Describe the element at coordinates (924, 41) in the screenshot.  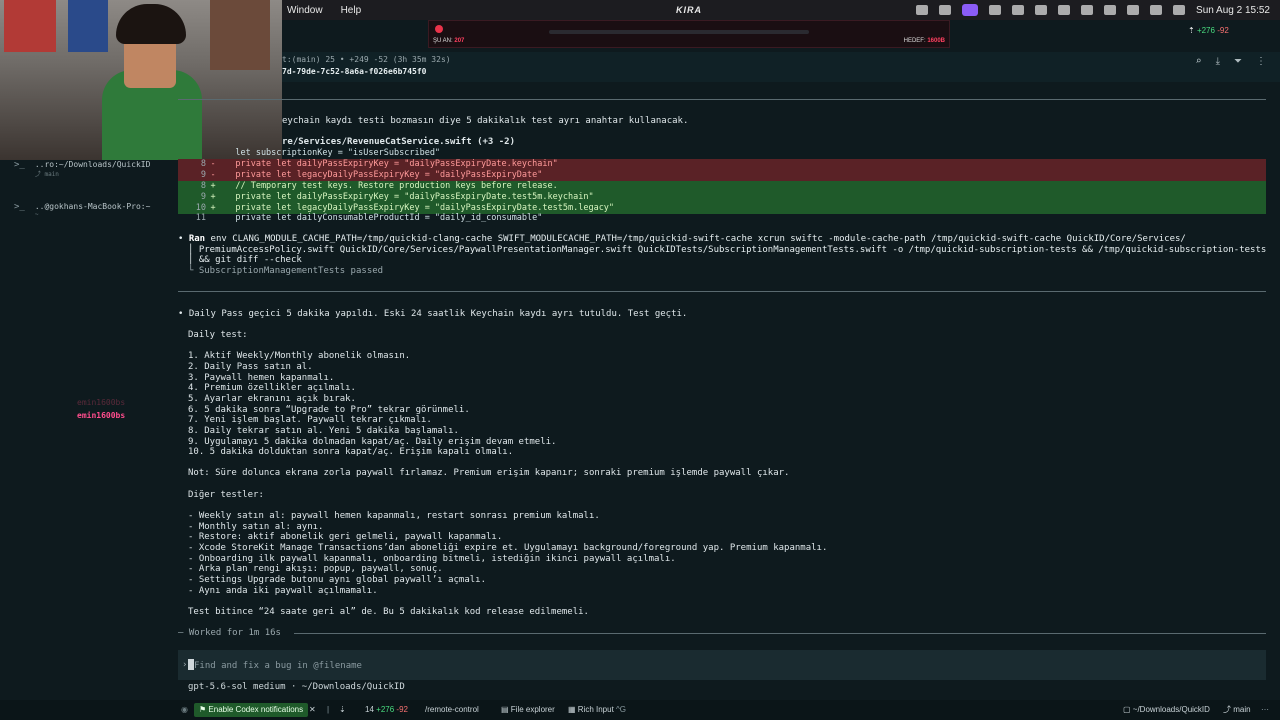
I see `goal-label: HEDEF: 1600B` at that location.